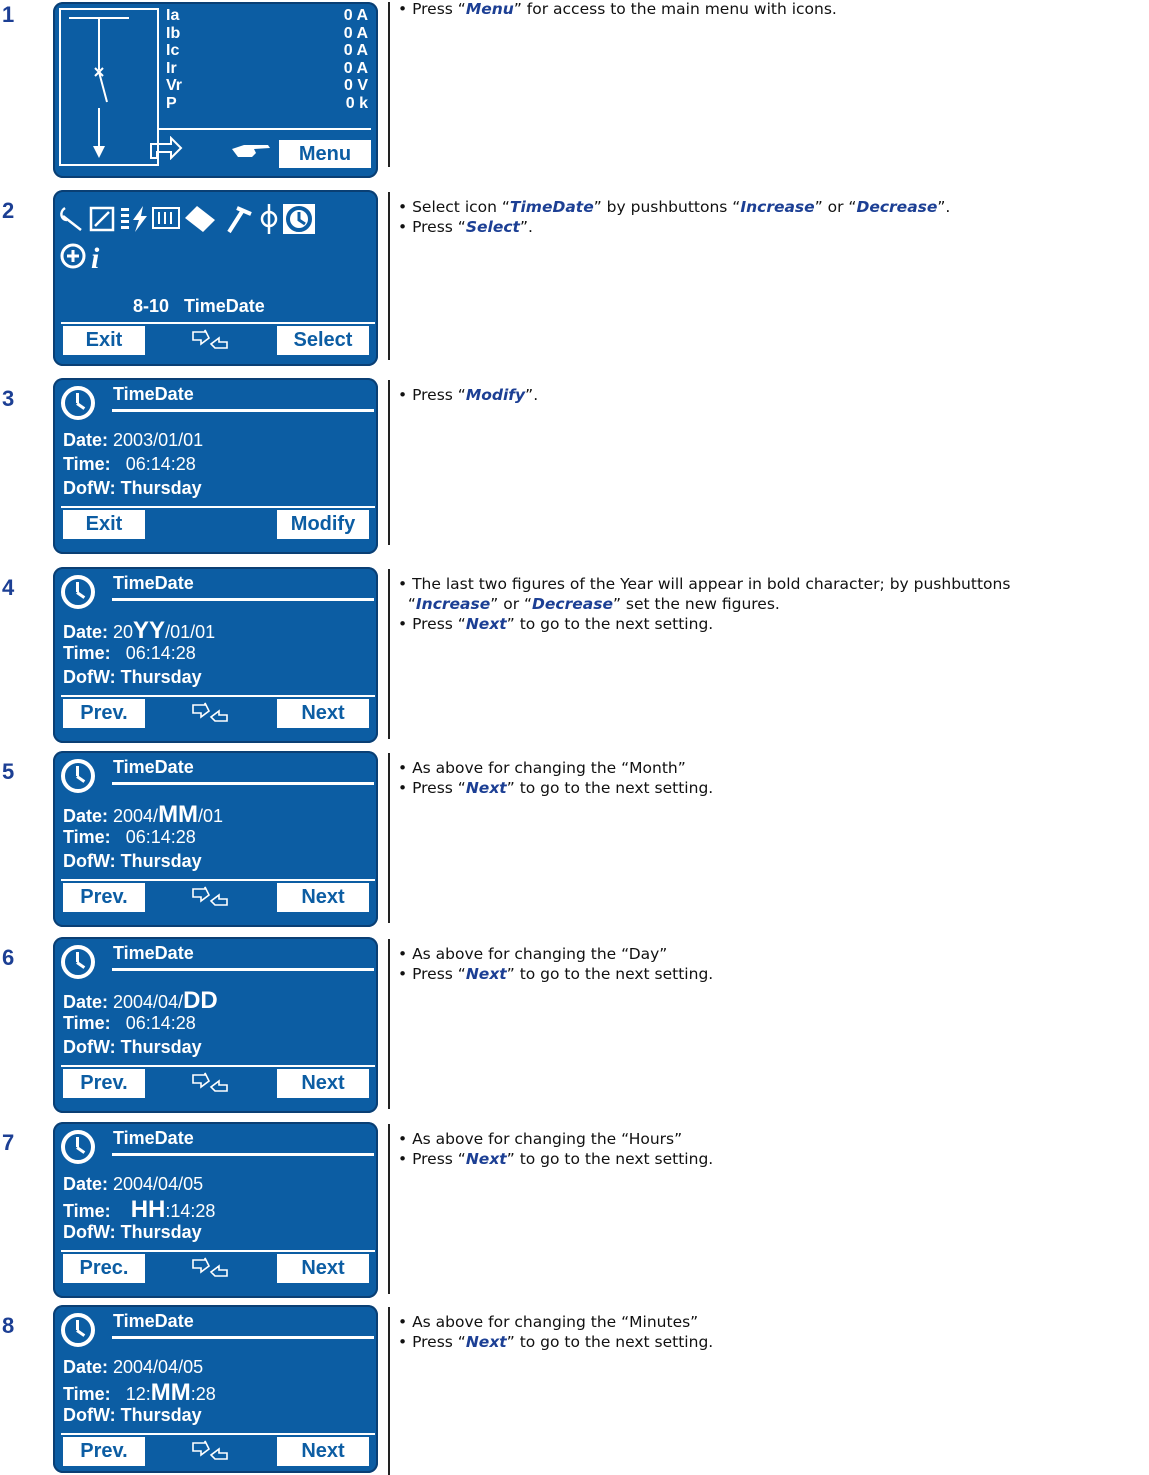 The image size is (1149, 1475). I want to click on diskette-icon, so click(200, 219).